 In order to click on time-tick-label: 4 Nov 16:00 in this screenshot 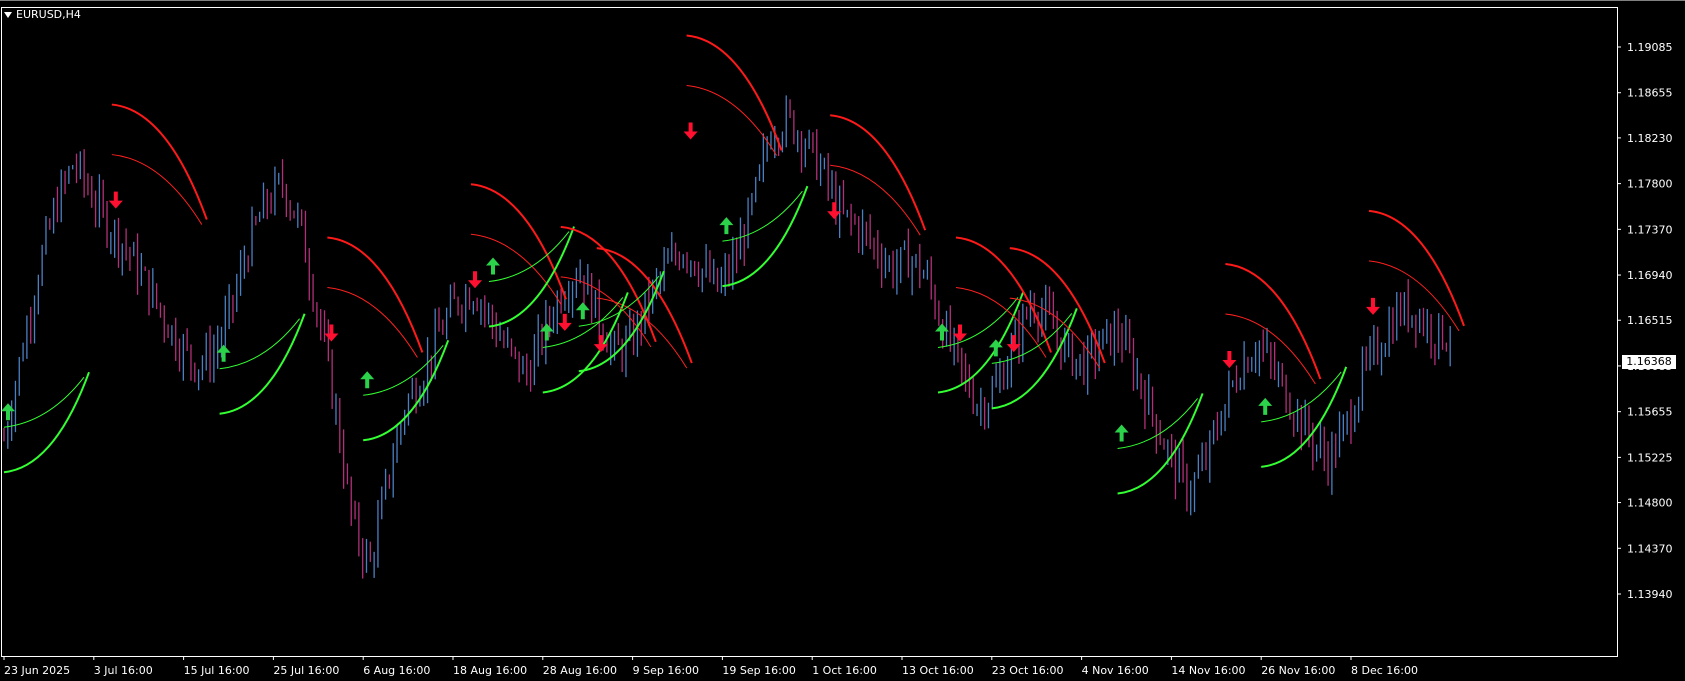, I will do `click(1115, 670)`.